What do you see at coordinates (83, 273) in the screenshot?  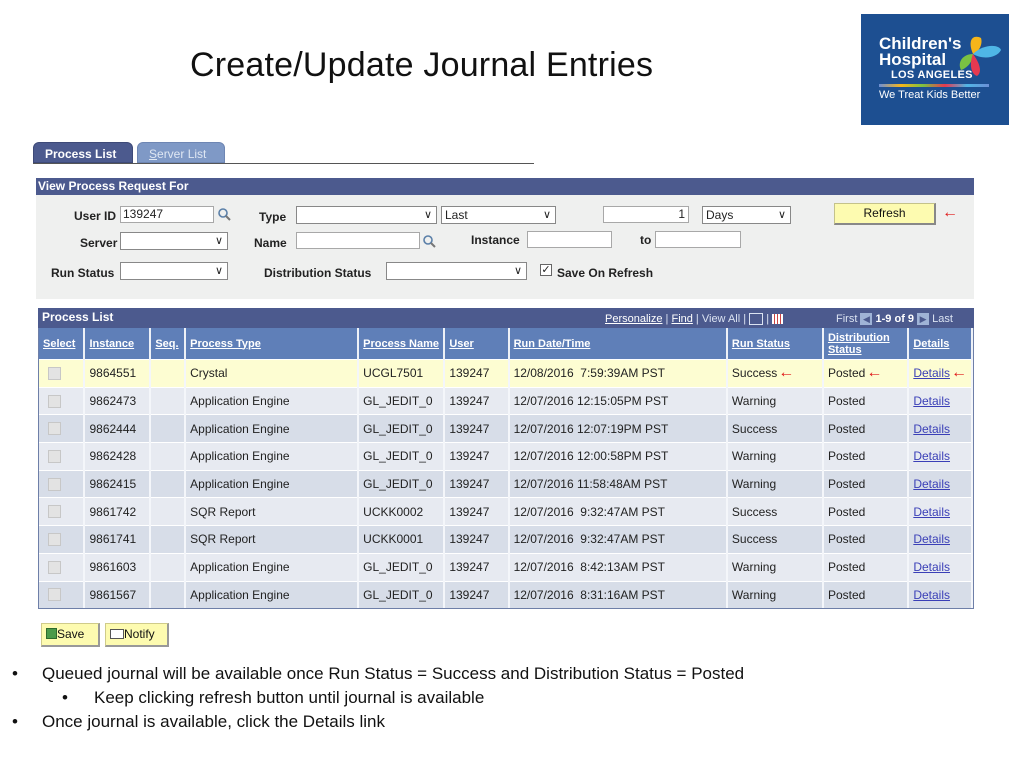 I see `run-status-label: Run Status` at bounding box center [83, 273].